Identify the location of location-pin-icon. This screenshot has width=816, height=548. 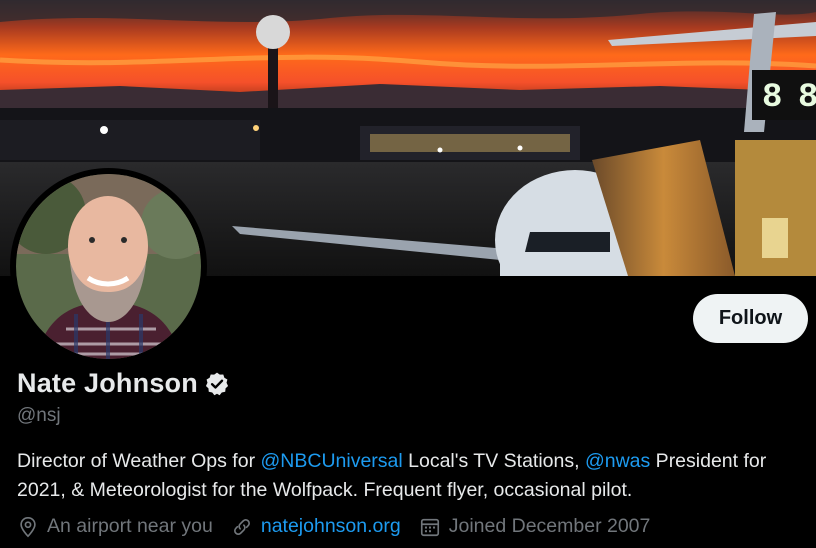
(28, 526).